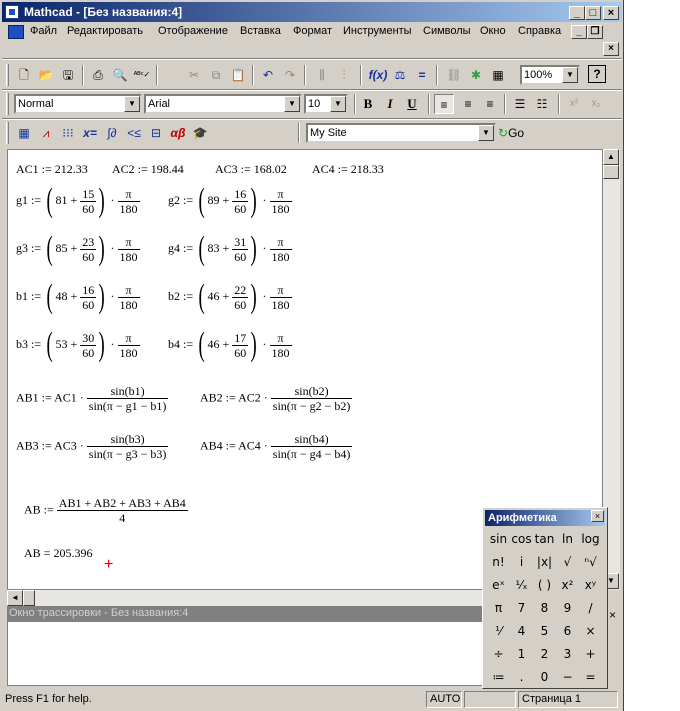  What do you see at coordinates (216, 75) in the screenshot?
I see `copy-icon: ⧉` at bounding box center [216, 75].